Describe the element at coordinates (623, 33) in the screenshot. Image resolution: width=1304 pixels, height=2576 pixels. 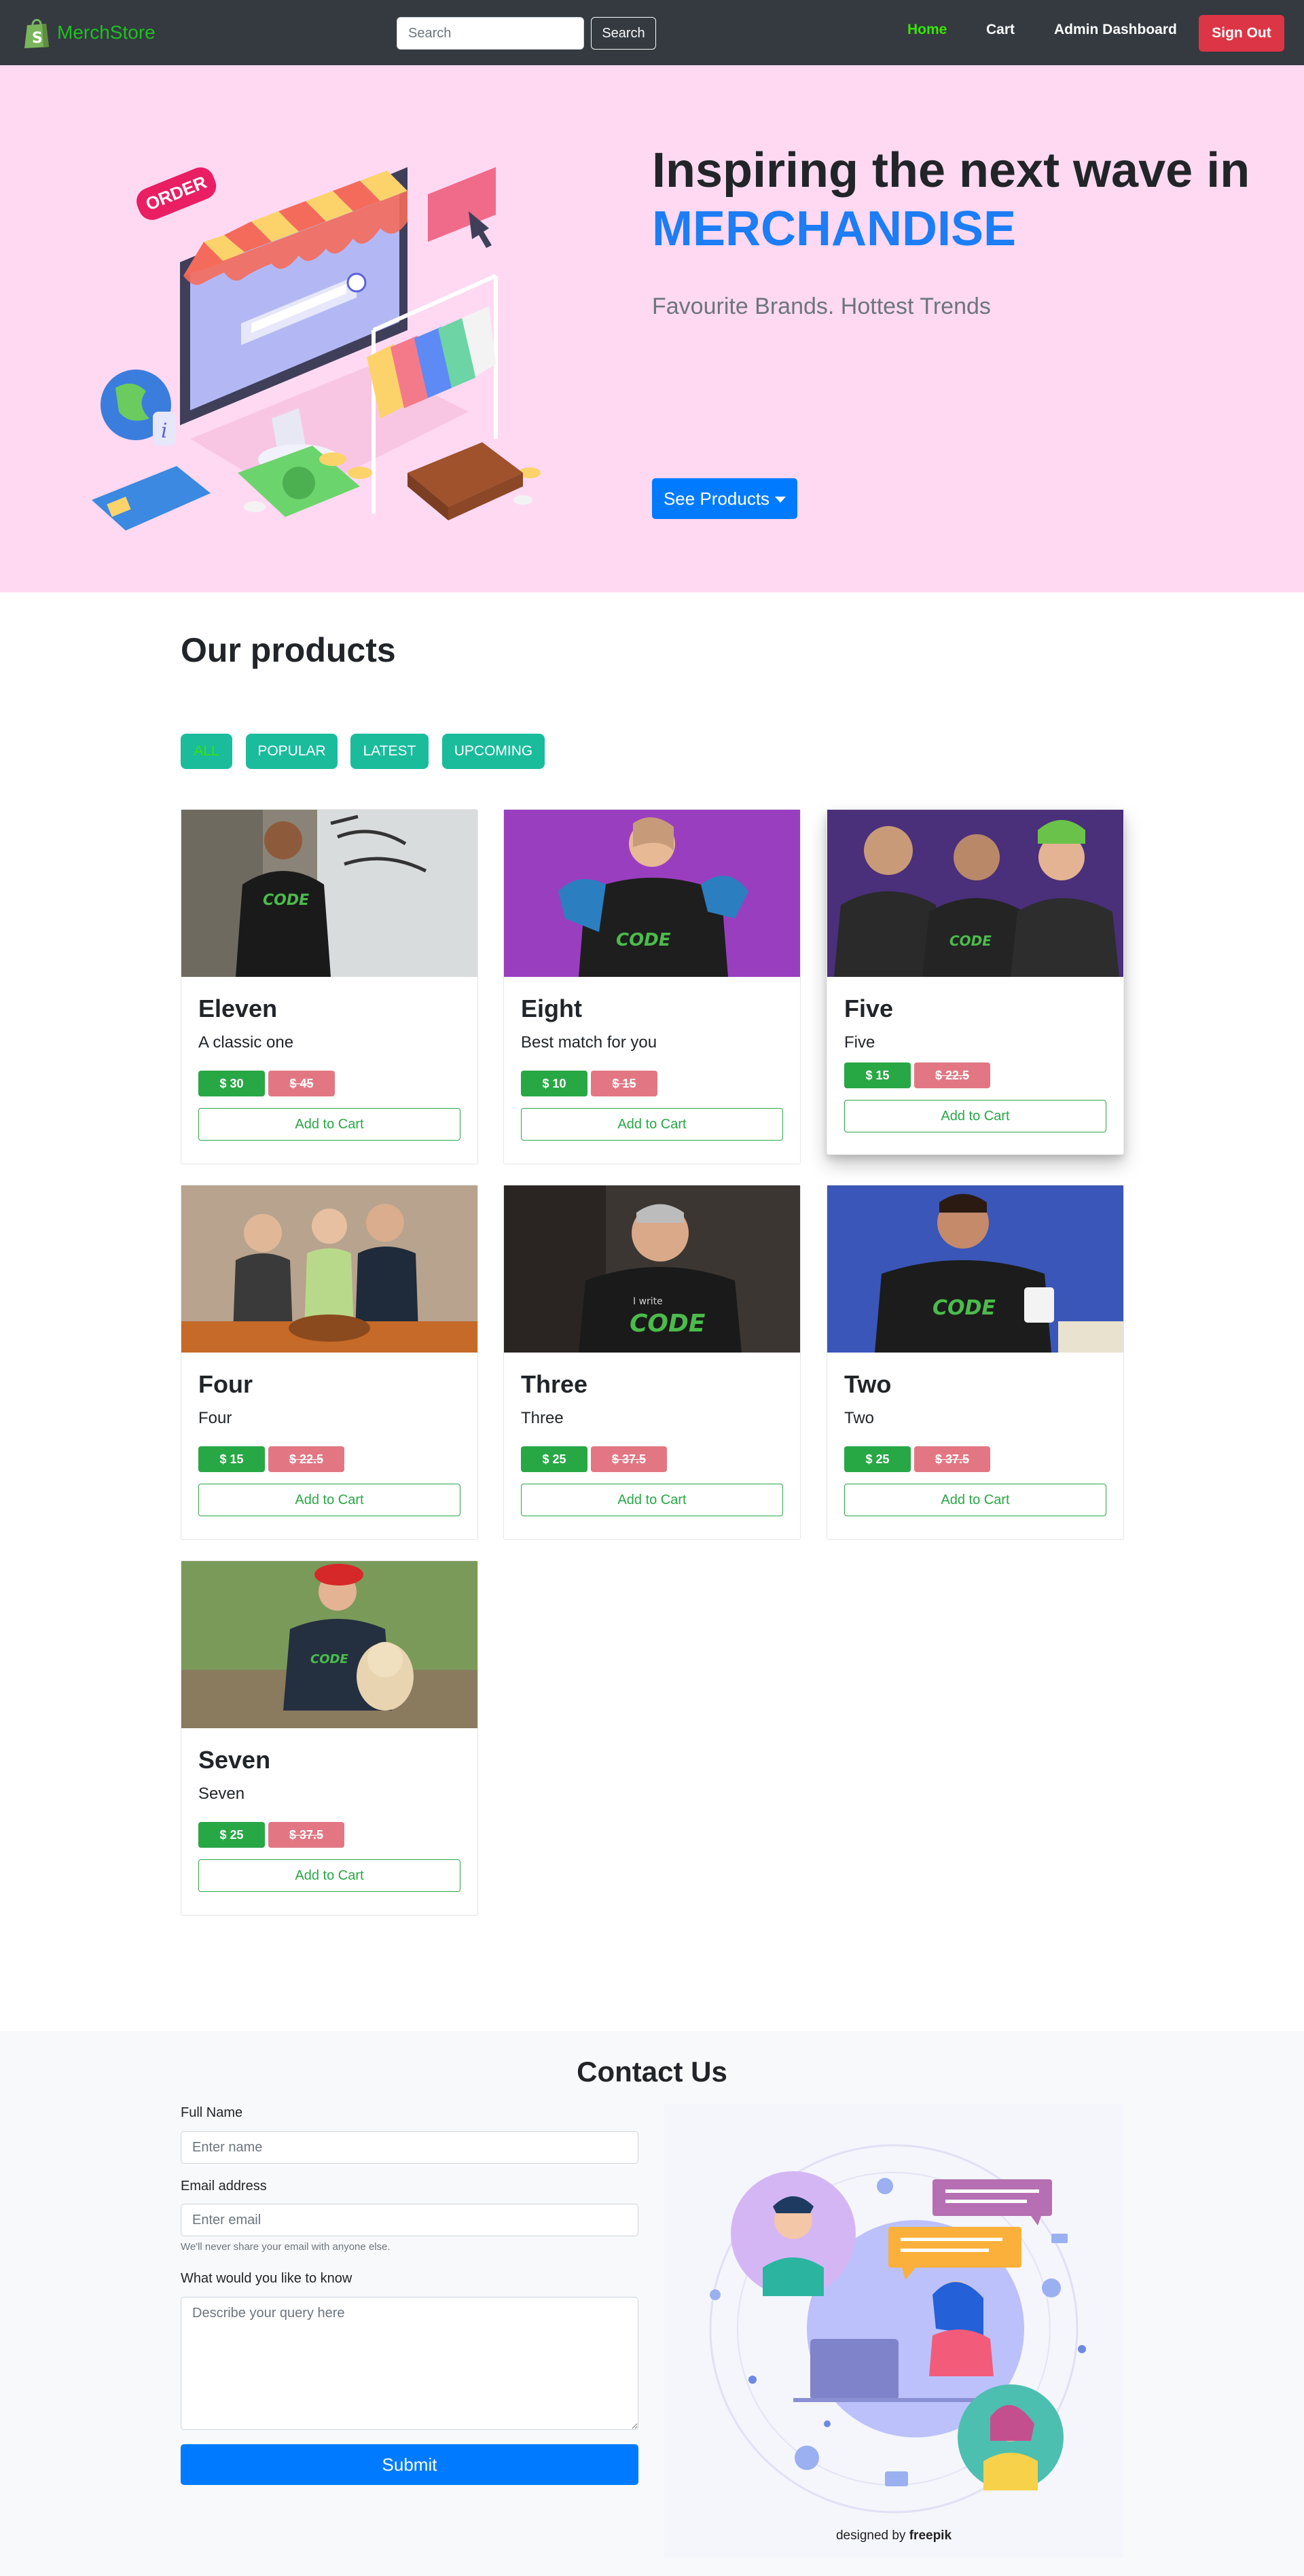
I see `search-button: Search` at that location.